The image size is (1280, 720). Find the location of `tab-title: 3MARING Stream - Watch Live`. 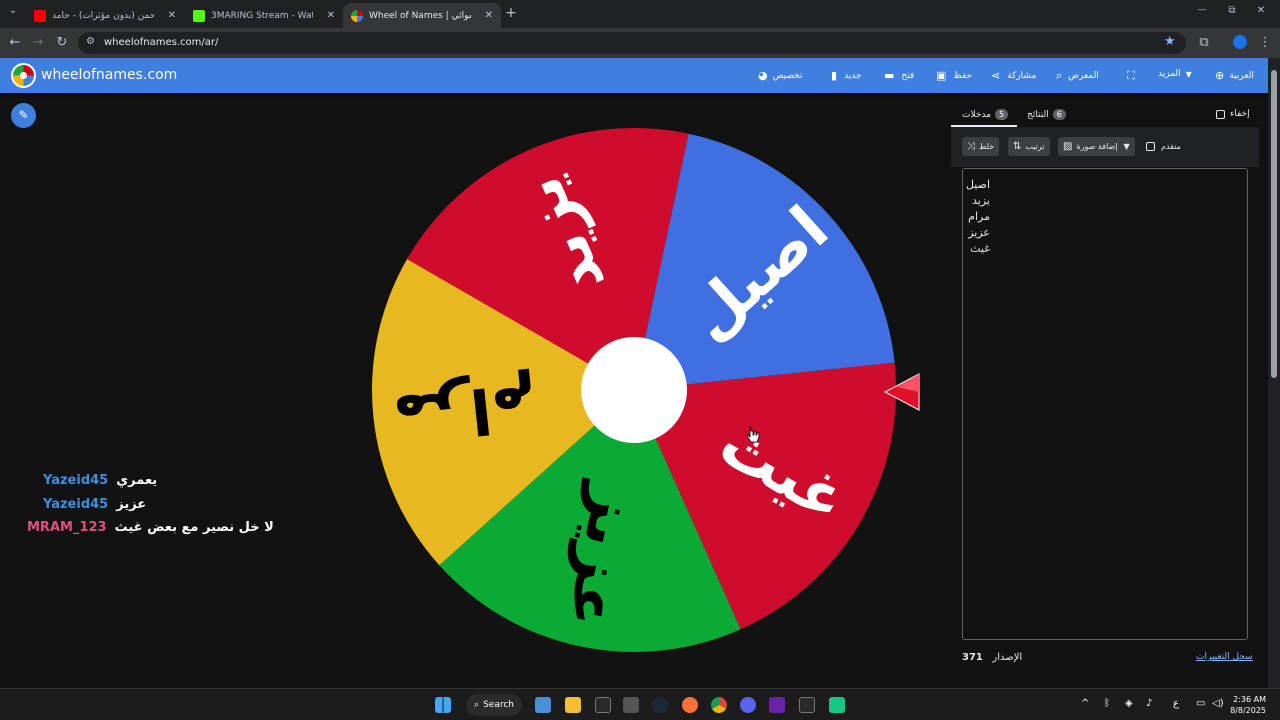

tab-title: 3MARING Stream - Watch Live is located at coordinates (262, 15).